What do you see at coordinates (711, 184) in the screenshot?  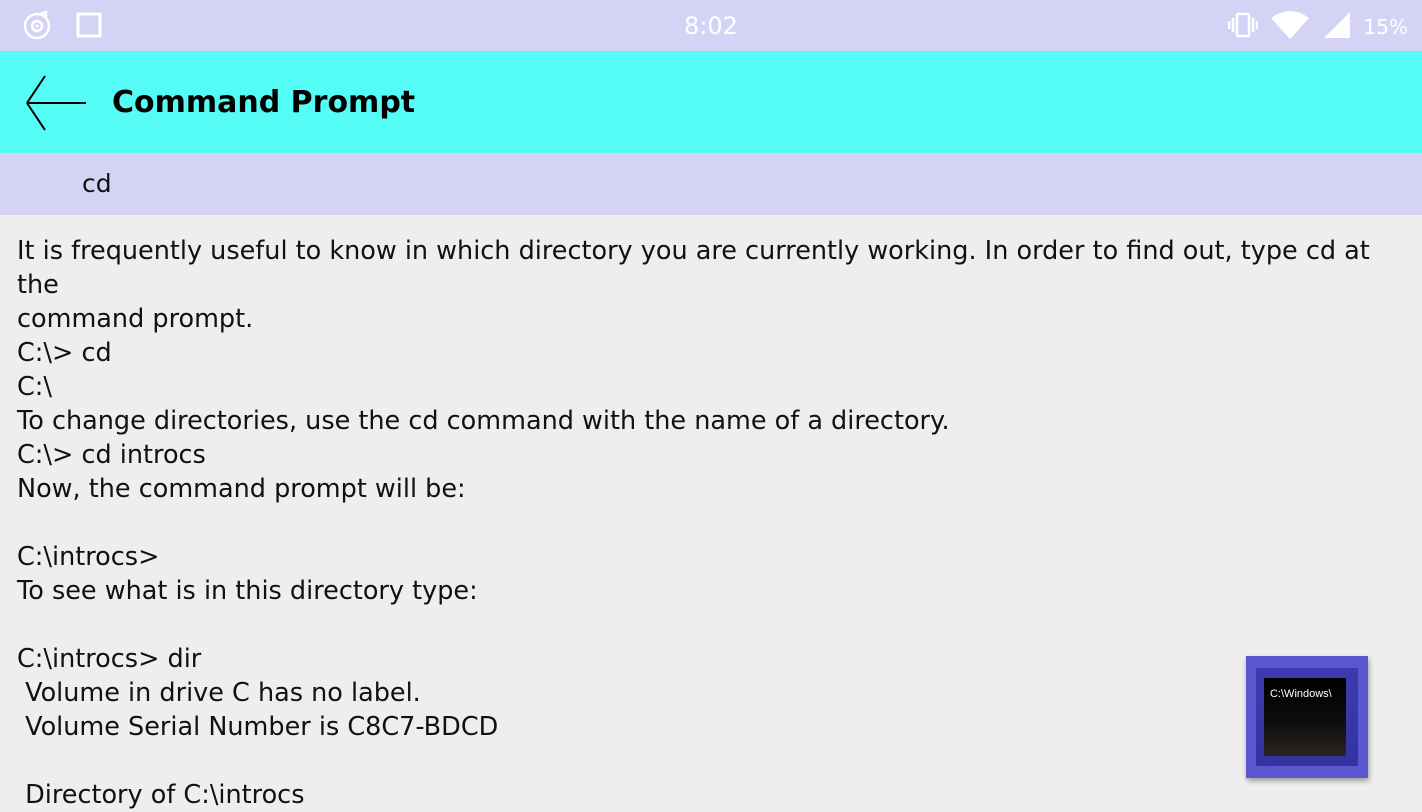 I see `section-header: cd` at bounding box center [711, 184].